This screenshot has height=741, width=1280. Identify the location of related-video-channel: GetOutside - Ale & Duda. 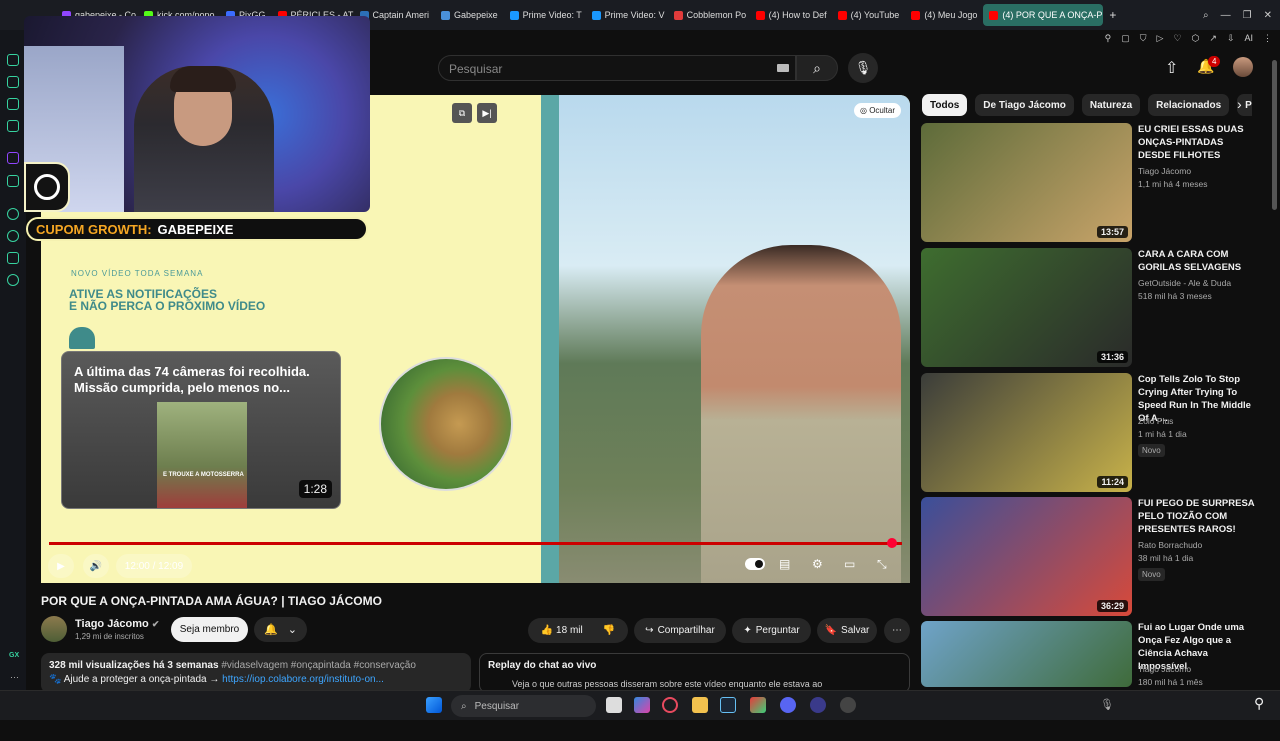
(1184, 283).